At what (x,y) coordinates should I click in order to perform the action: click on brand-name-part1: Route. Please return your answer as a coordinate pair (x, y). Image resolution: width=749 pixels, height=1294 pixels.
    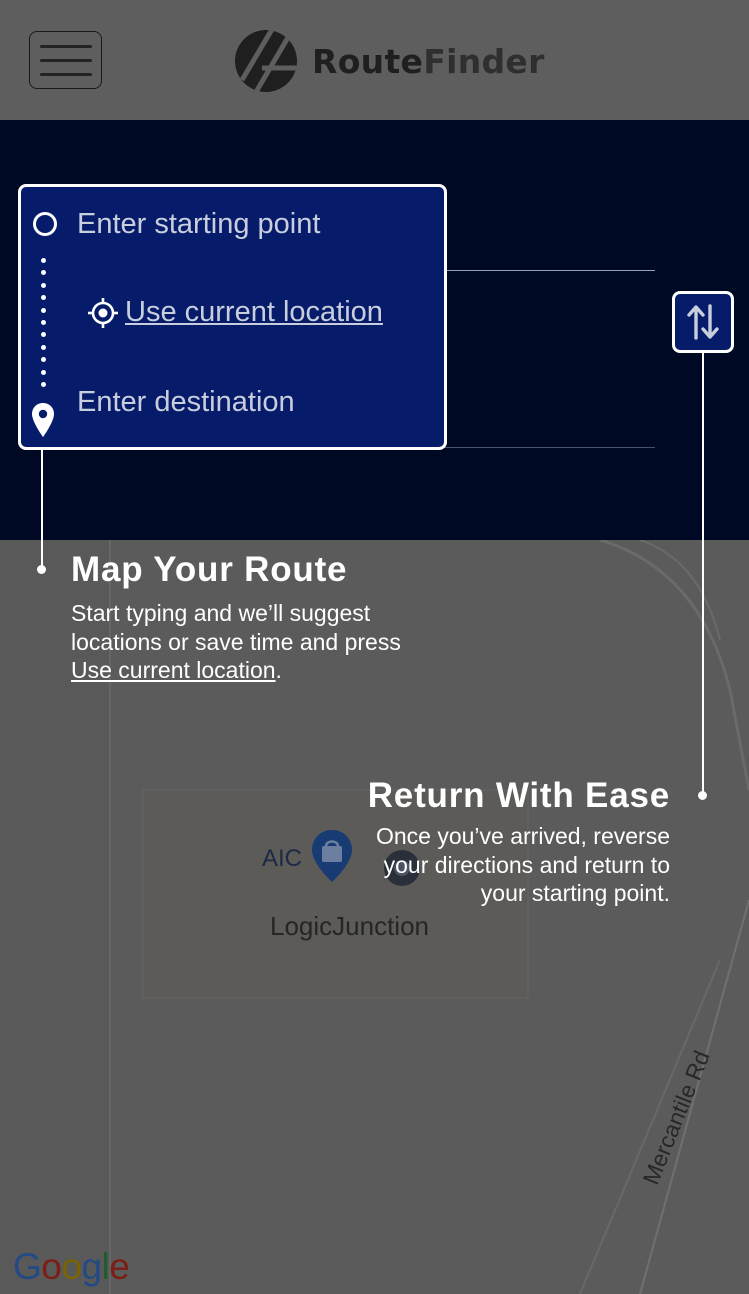
    Looking at the image, I should click on (368, 61).